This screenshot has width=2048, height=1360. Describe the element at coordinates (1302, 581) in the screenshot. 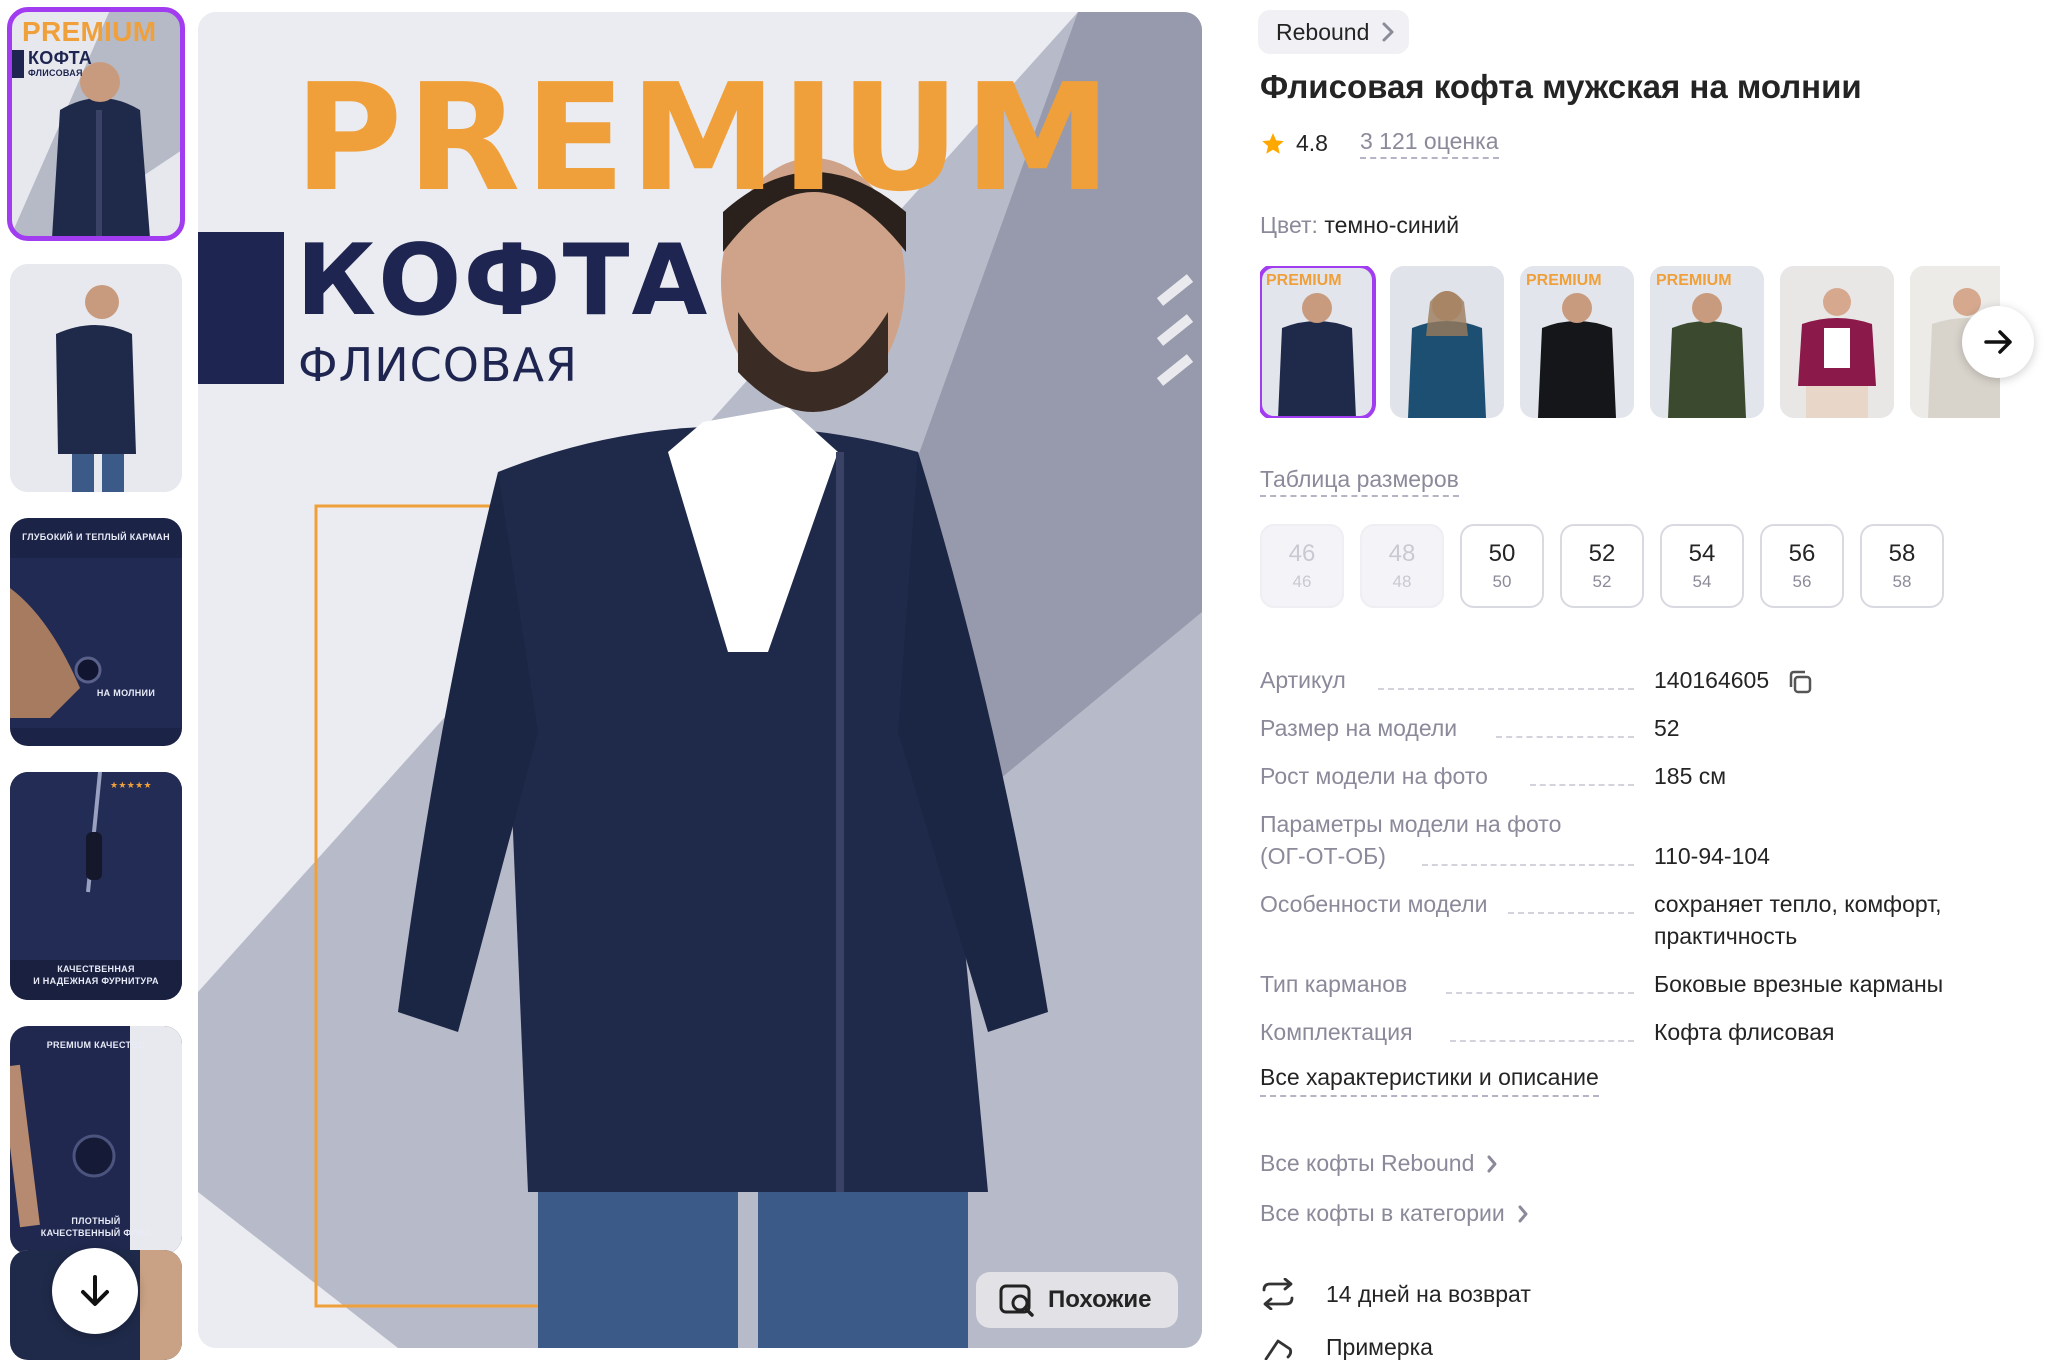

I see `size-sub: 46` at that location.